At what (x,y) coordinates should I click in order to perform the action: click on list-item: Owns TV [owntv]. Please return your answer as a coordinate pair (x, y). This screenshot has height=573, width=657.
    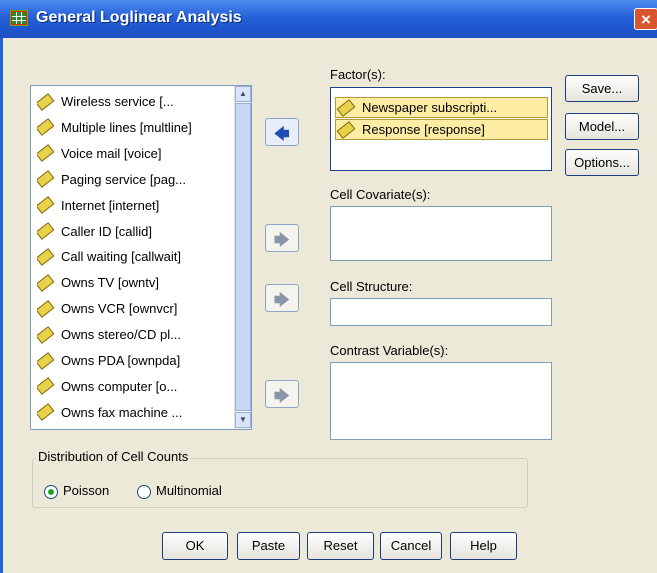
    Looking at the image, I should click on (132, 283).